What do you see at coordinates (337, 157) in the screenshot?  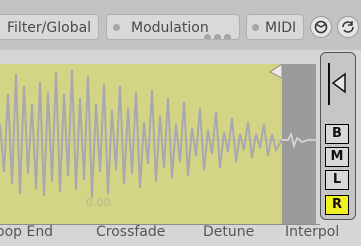 I see `waveform-m-button: M` at bounding box center [337, 157].